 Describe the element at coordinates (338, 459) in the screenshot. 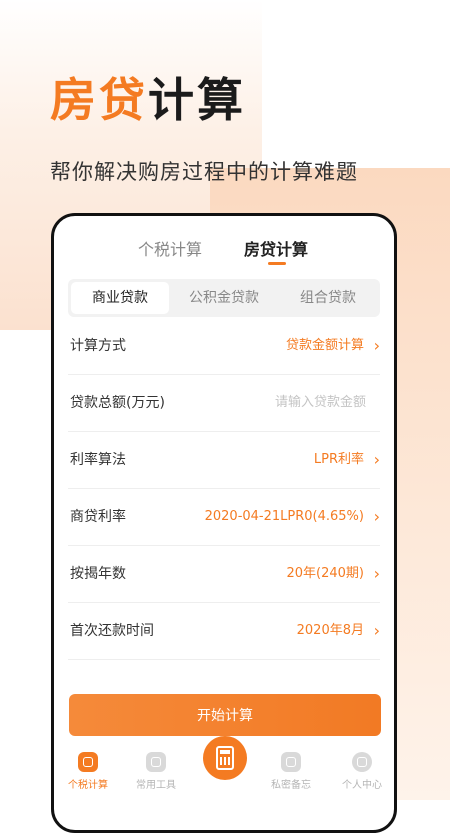

I see `row-value: LPR利率` at that location.